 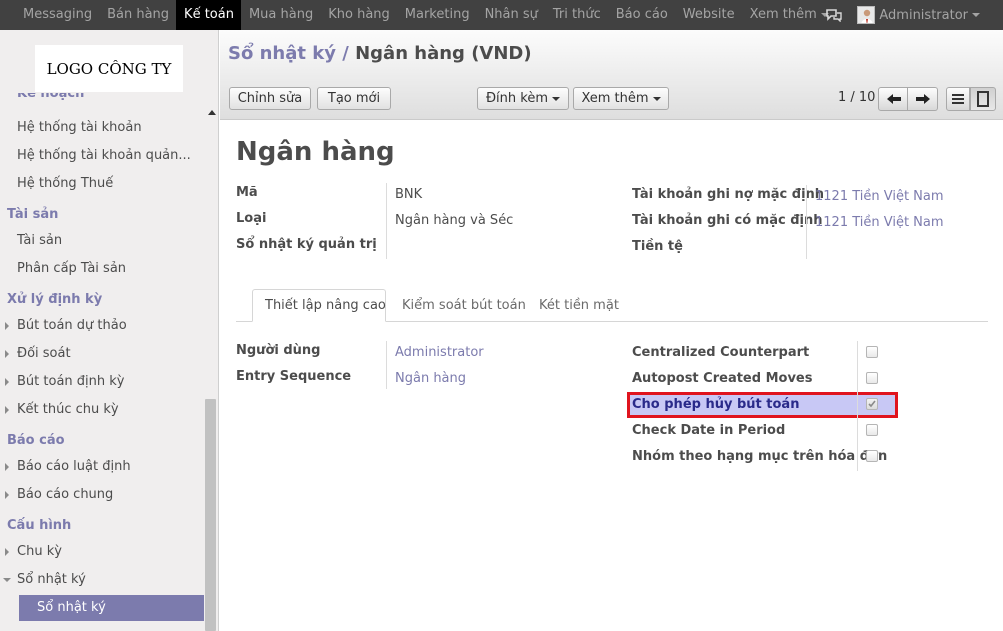 I want to click on user-menu: Administrator, so click(x=930, y=15).